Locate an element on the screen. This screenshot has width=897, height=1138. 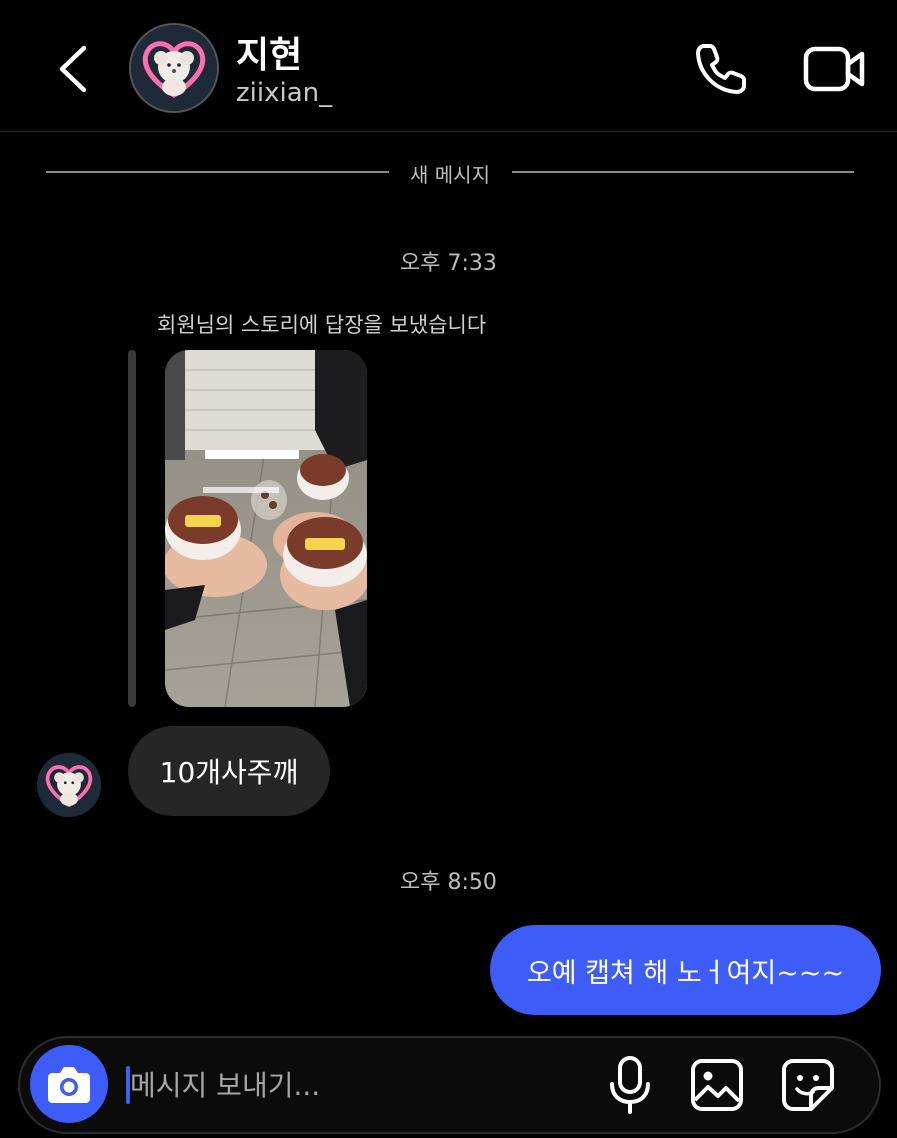
story-image is located at coordinates (266, 528).